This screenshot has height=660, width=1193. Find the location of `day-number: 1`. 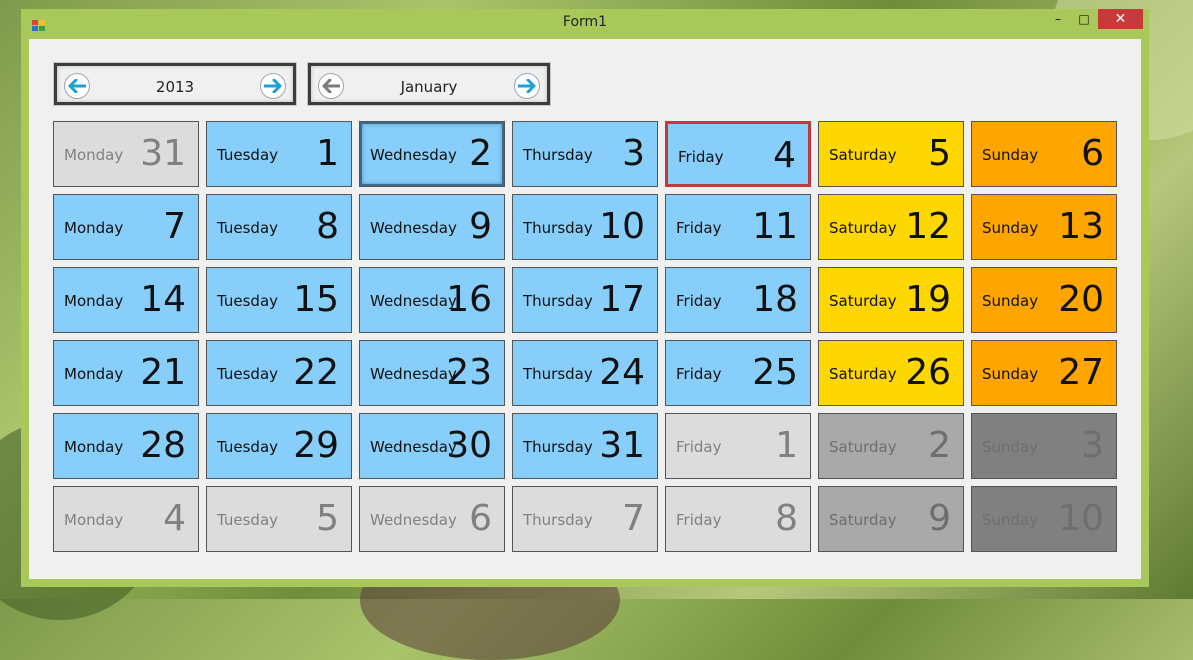

day-number: 1 is located at coordinates (786, 445).